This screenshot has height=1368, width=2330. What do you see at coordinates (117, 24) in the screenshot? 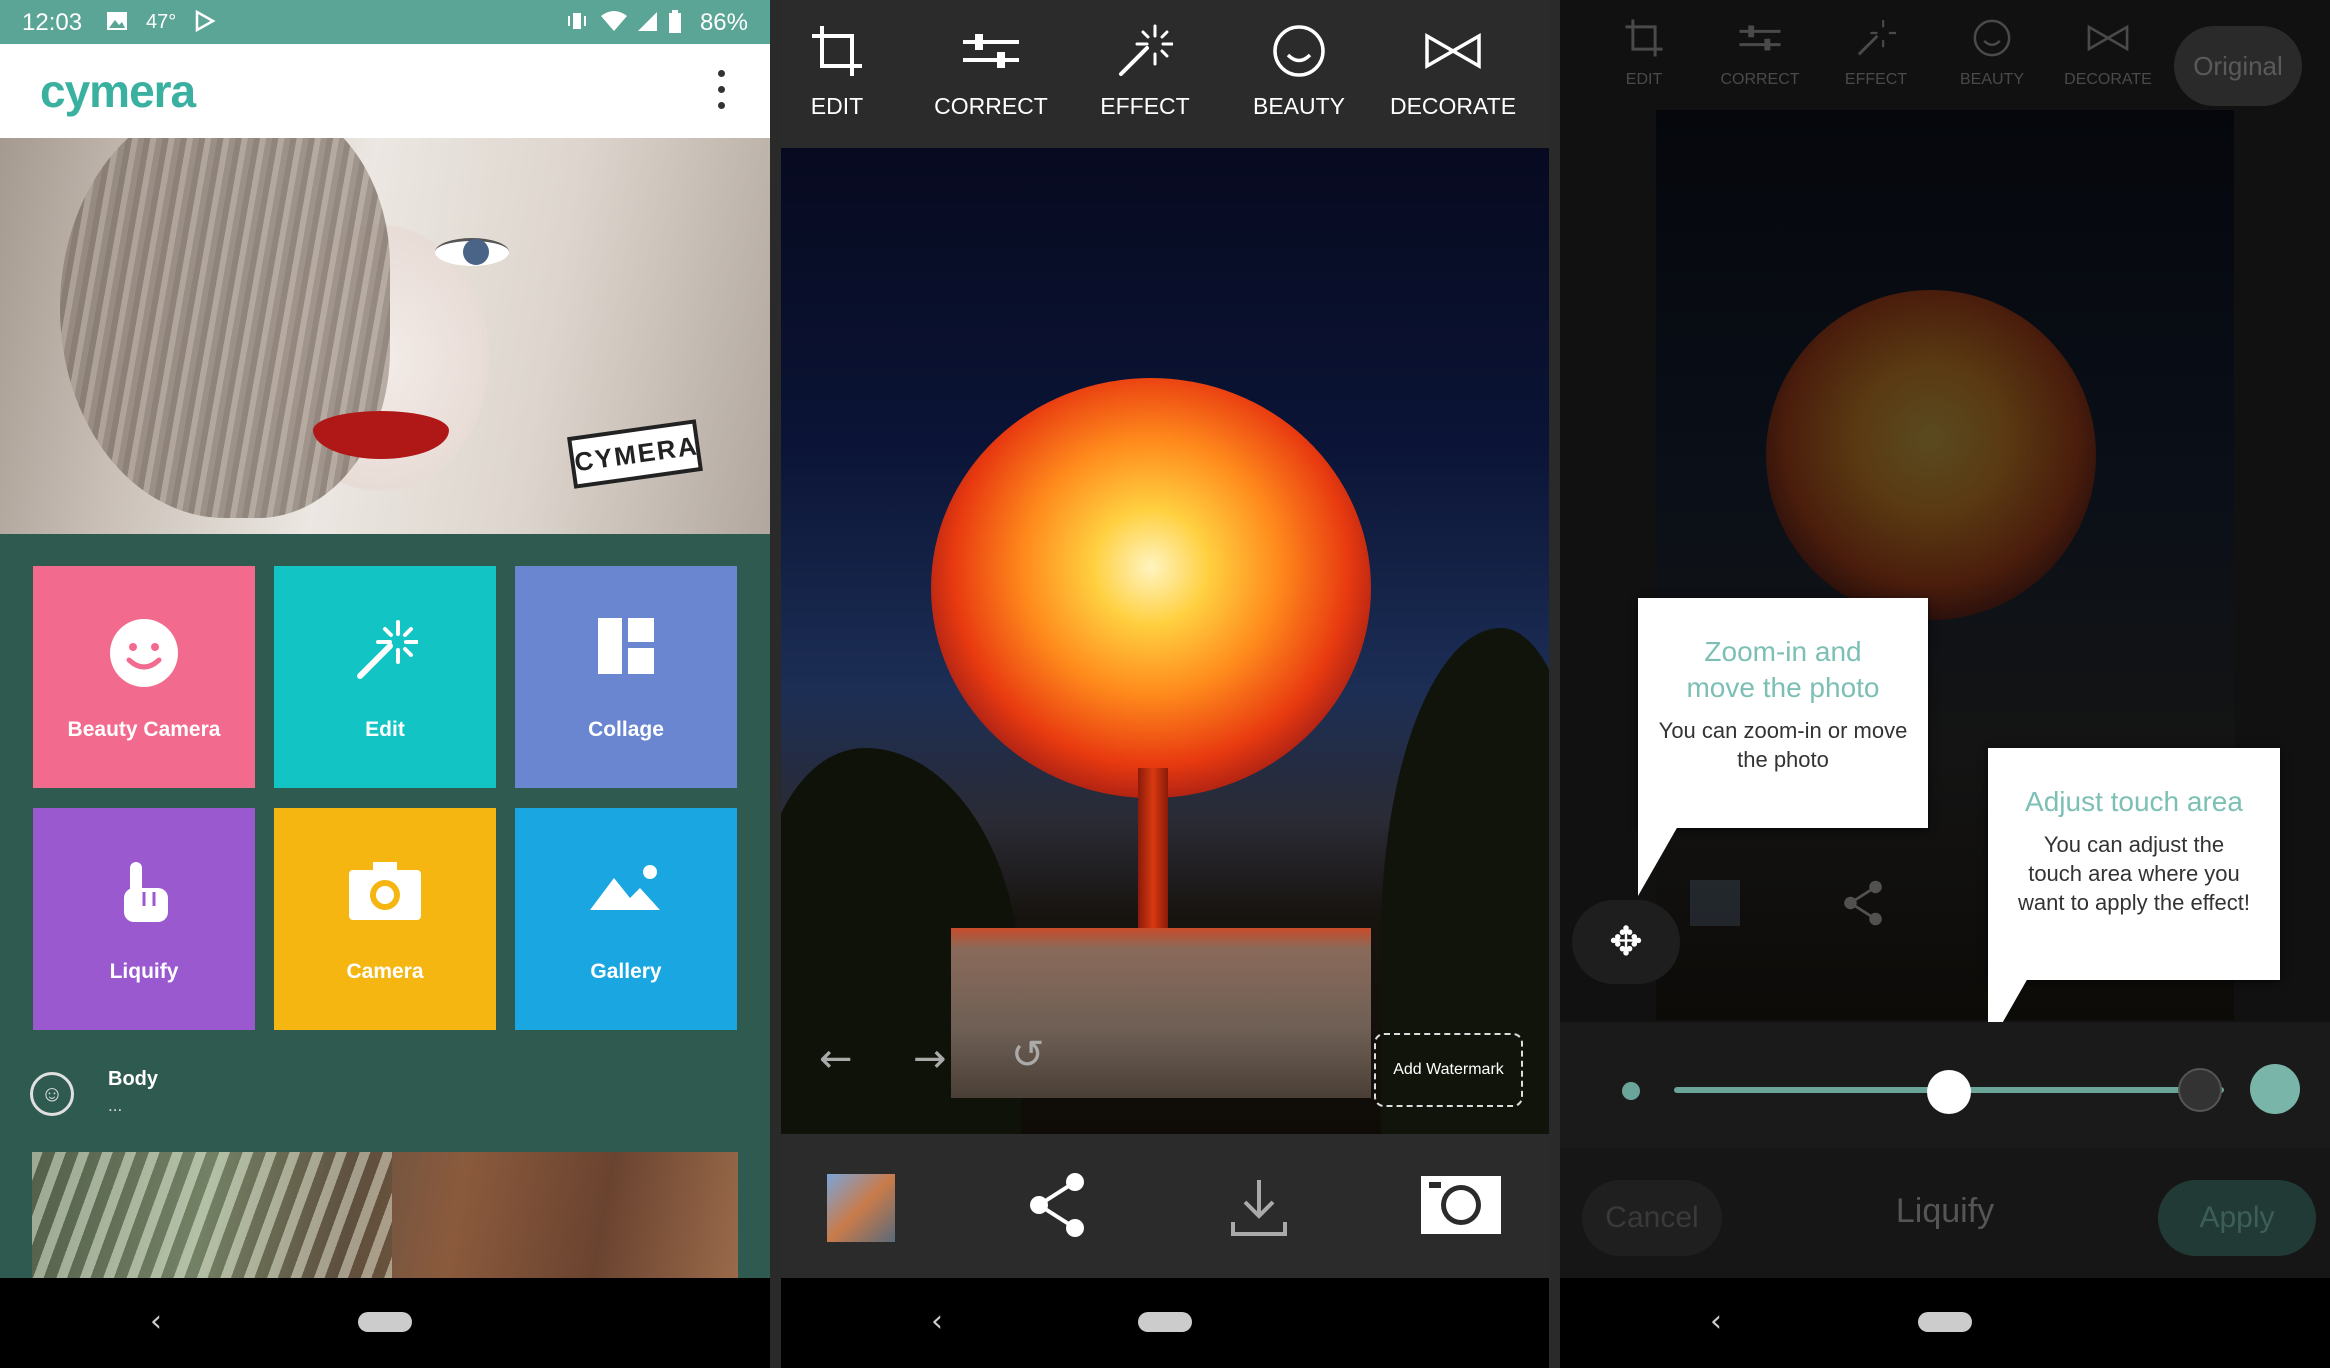
I see `image-icon` at bounding box center [117, 24].